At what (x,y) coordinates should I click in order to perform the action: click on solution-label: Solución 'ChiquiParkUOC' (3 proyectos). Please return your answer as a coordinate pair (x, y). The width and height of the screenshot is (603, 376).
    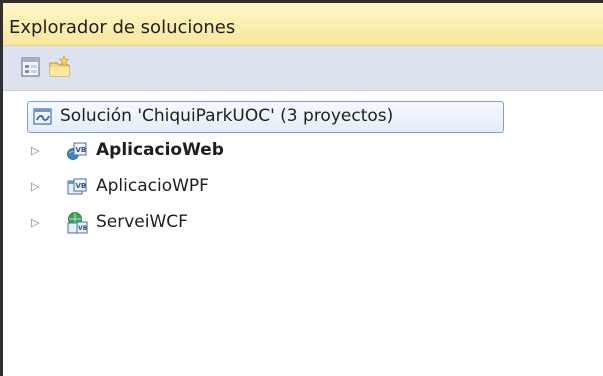
    Looking at the image, I should click on (227, 116).